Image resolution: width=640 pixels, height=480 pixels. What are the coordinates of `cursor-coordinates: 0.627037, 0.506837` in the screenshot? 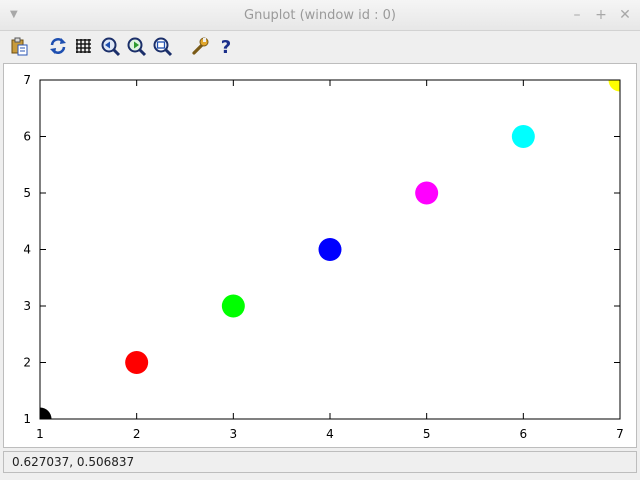 It's located at (73, 462).